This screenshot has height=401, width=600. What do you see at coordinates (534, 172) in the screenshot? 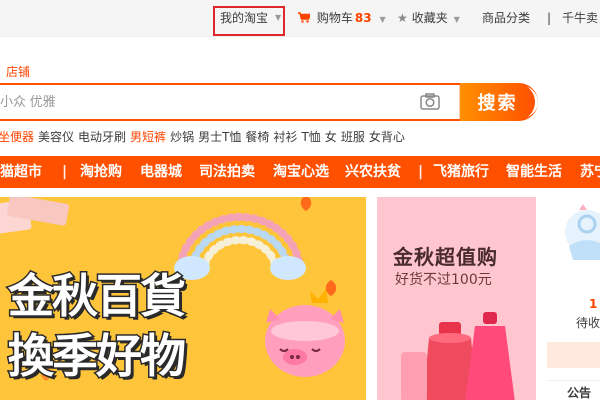
I see `category-nav-item: 智能生活` at bounding box center [534, 172].